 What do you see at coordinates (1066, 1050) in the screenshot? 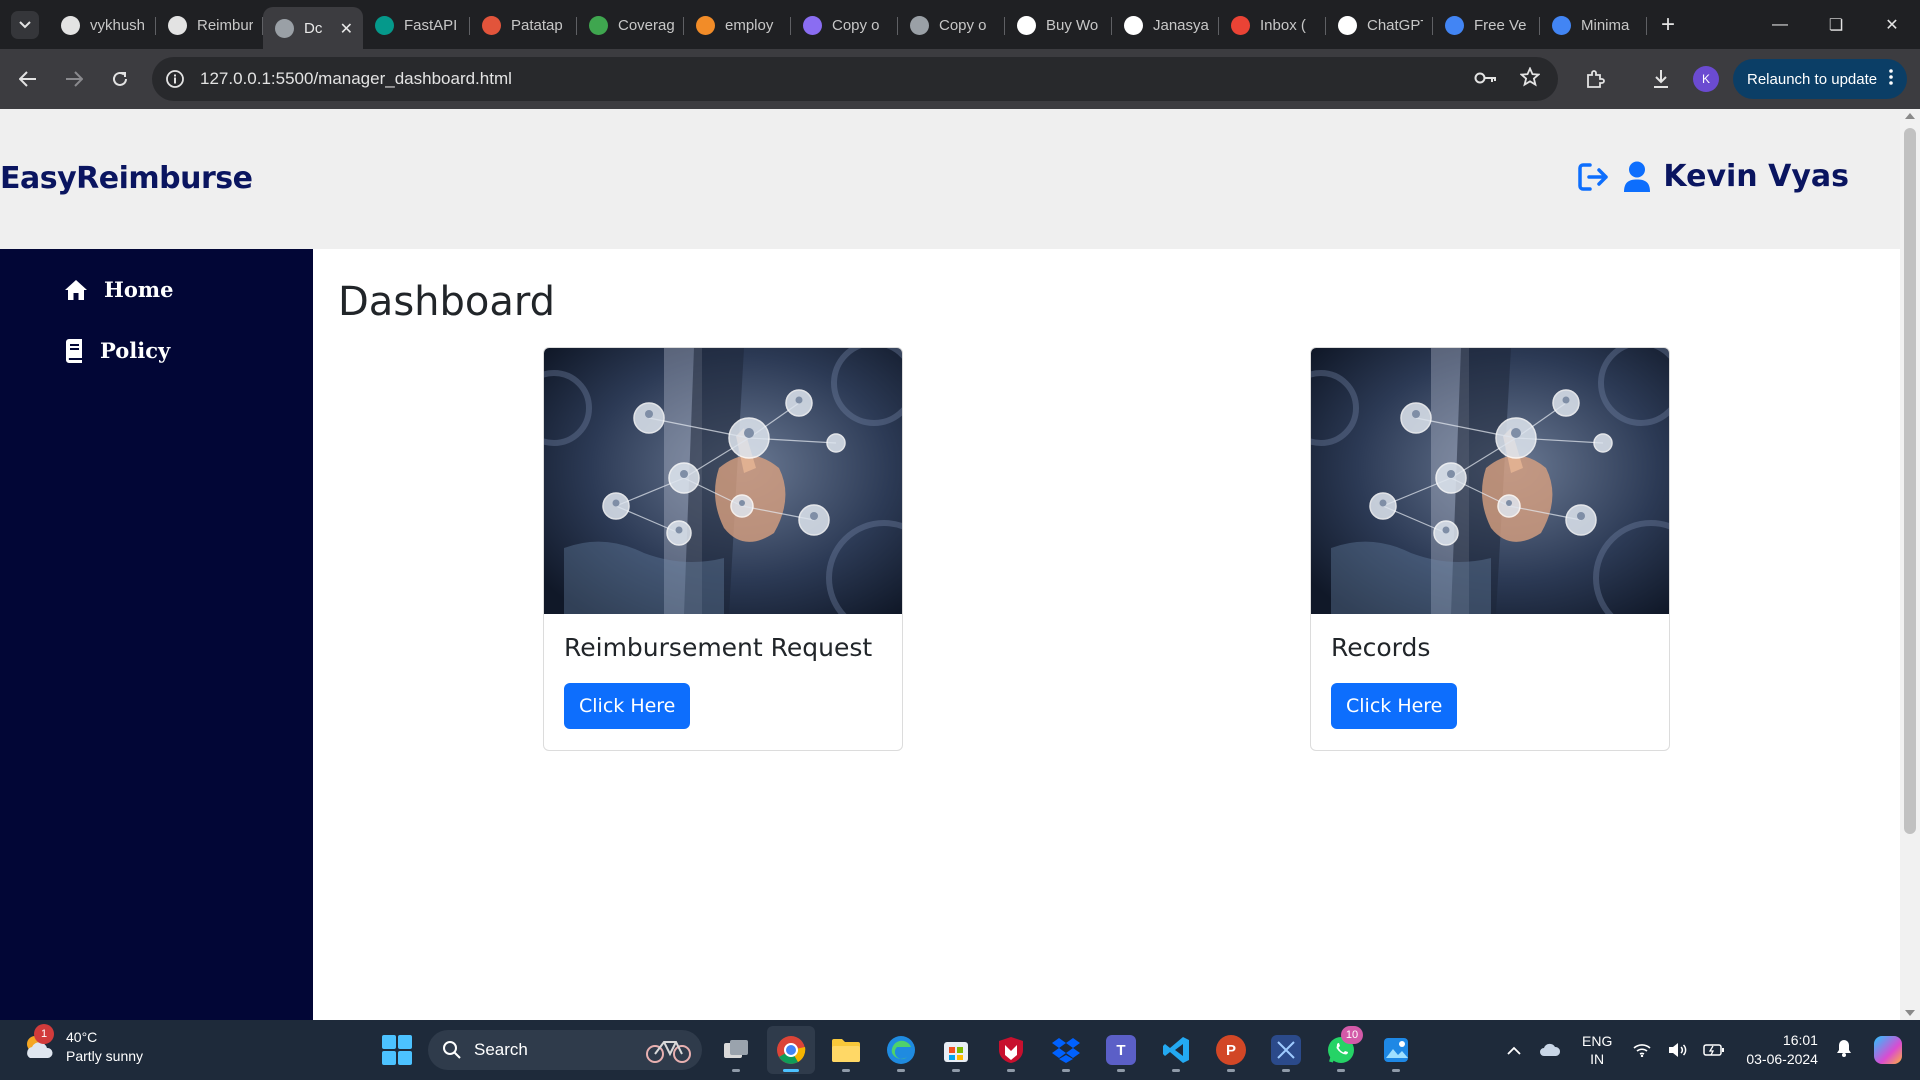
I see `dropbox-app` at bounding box center [1066, 1050].